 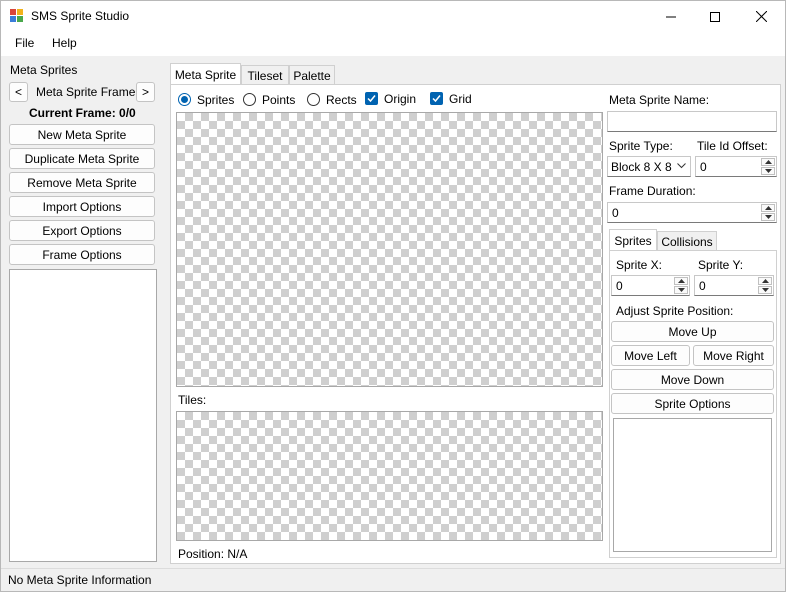 I want to click on sprite-x-value: 0, so click(x=619, y=286).